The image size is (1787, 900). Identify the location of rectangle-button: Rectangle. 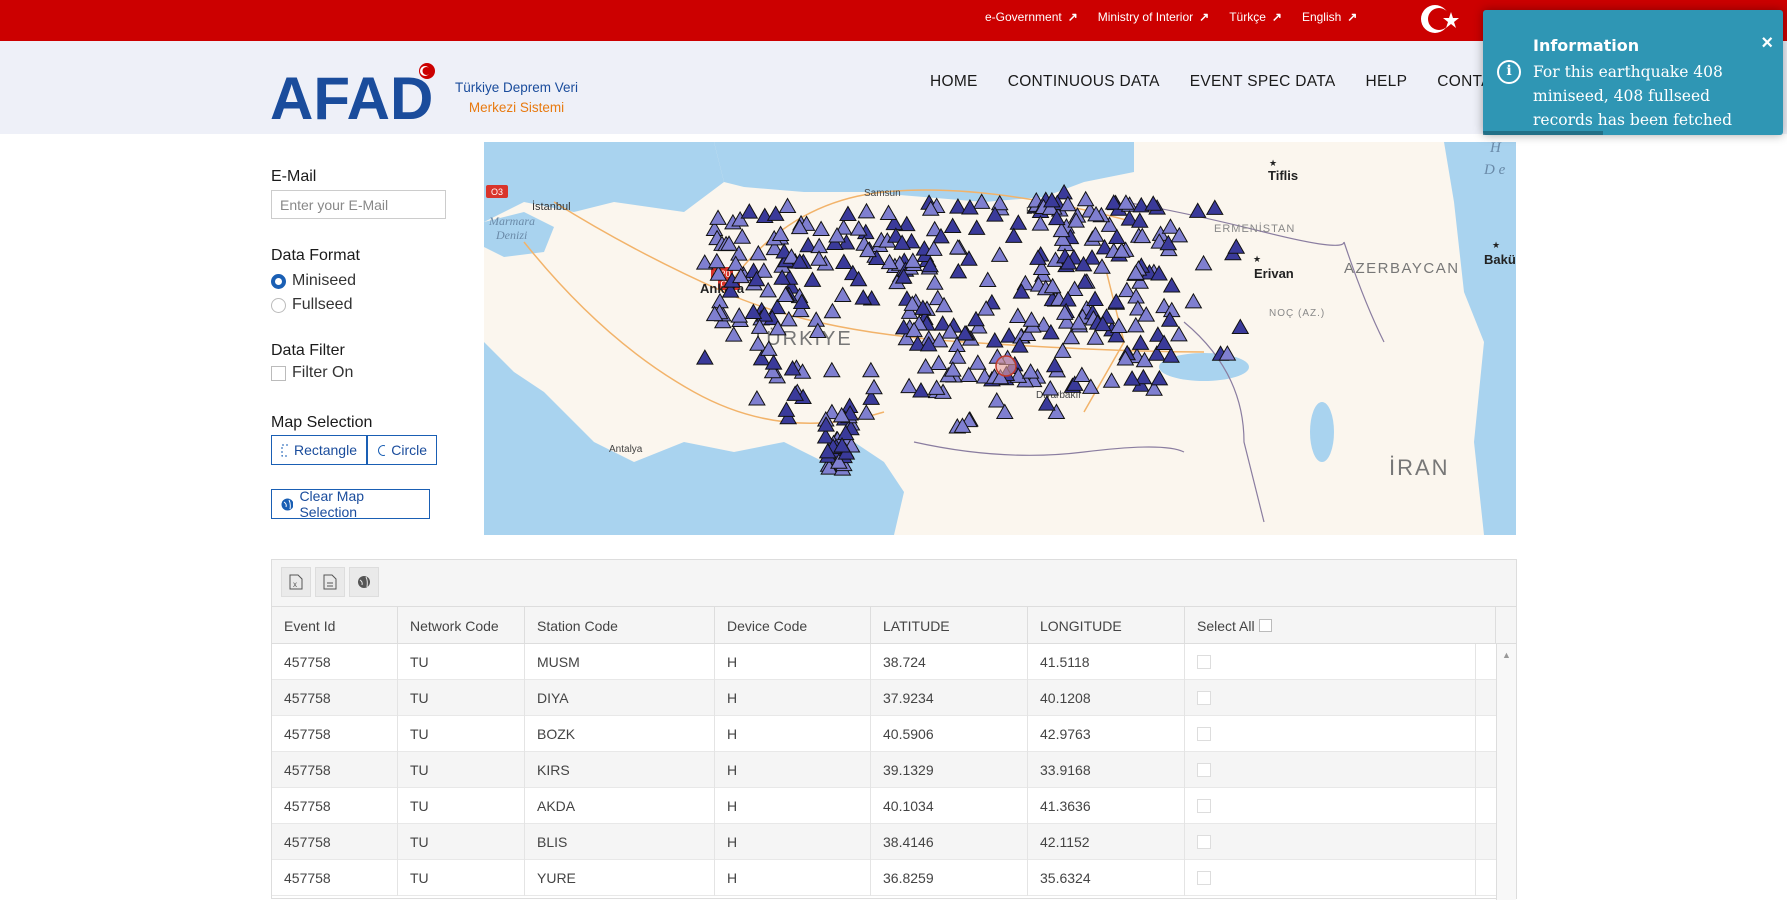
(319, 450).